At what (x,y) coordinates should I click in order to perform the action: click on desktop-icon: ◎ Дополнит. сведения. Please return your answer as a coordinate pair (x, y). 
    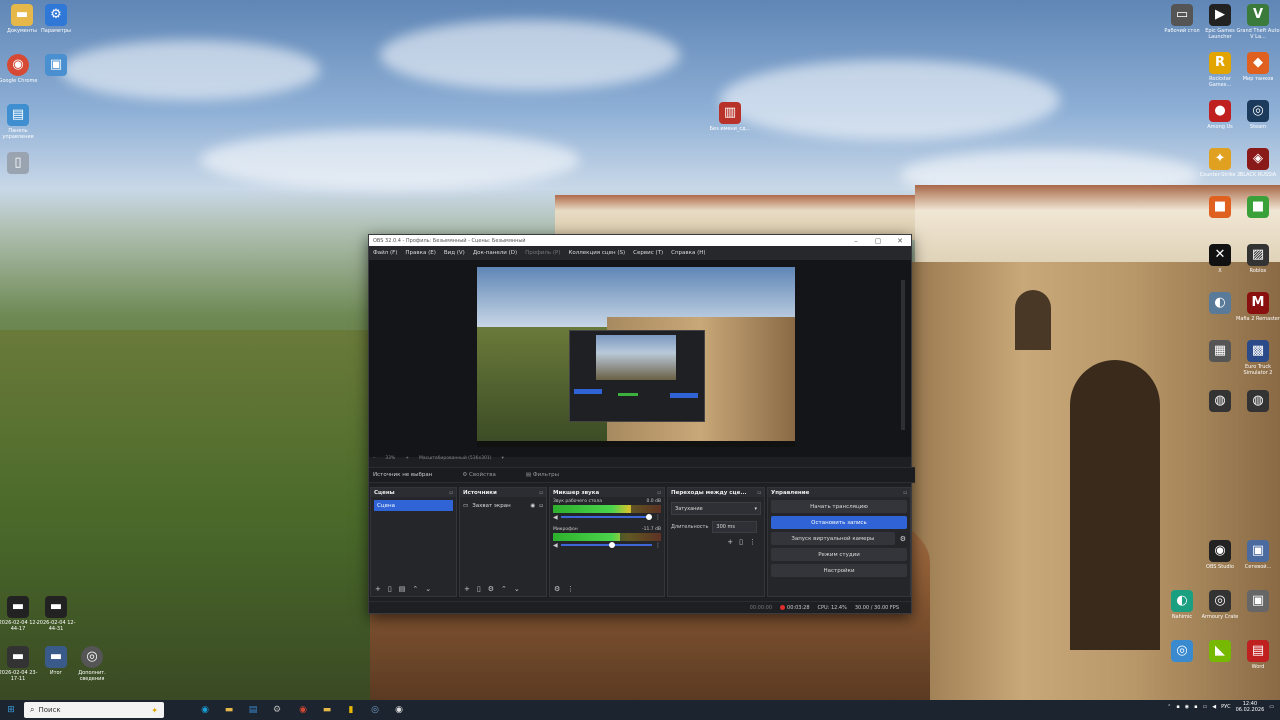
    Looking at the image, I should click on (92, 664).